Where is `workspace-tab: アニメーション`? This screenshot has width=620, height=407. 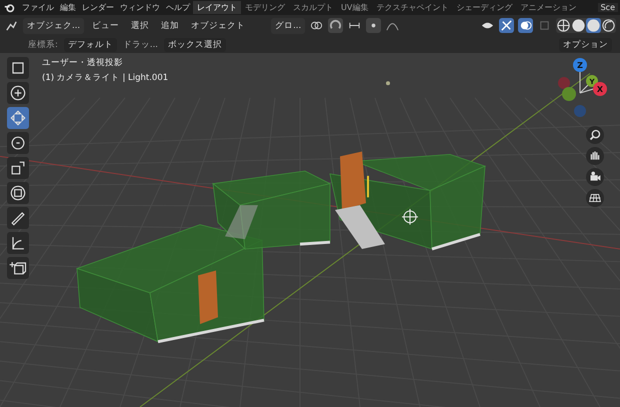 workspace-tab: アニメーション is located at coordinates (548, 7).